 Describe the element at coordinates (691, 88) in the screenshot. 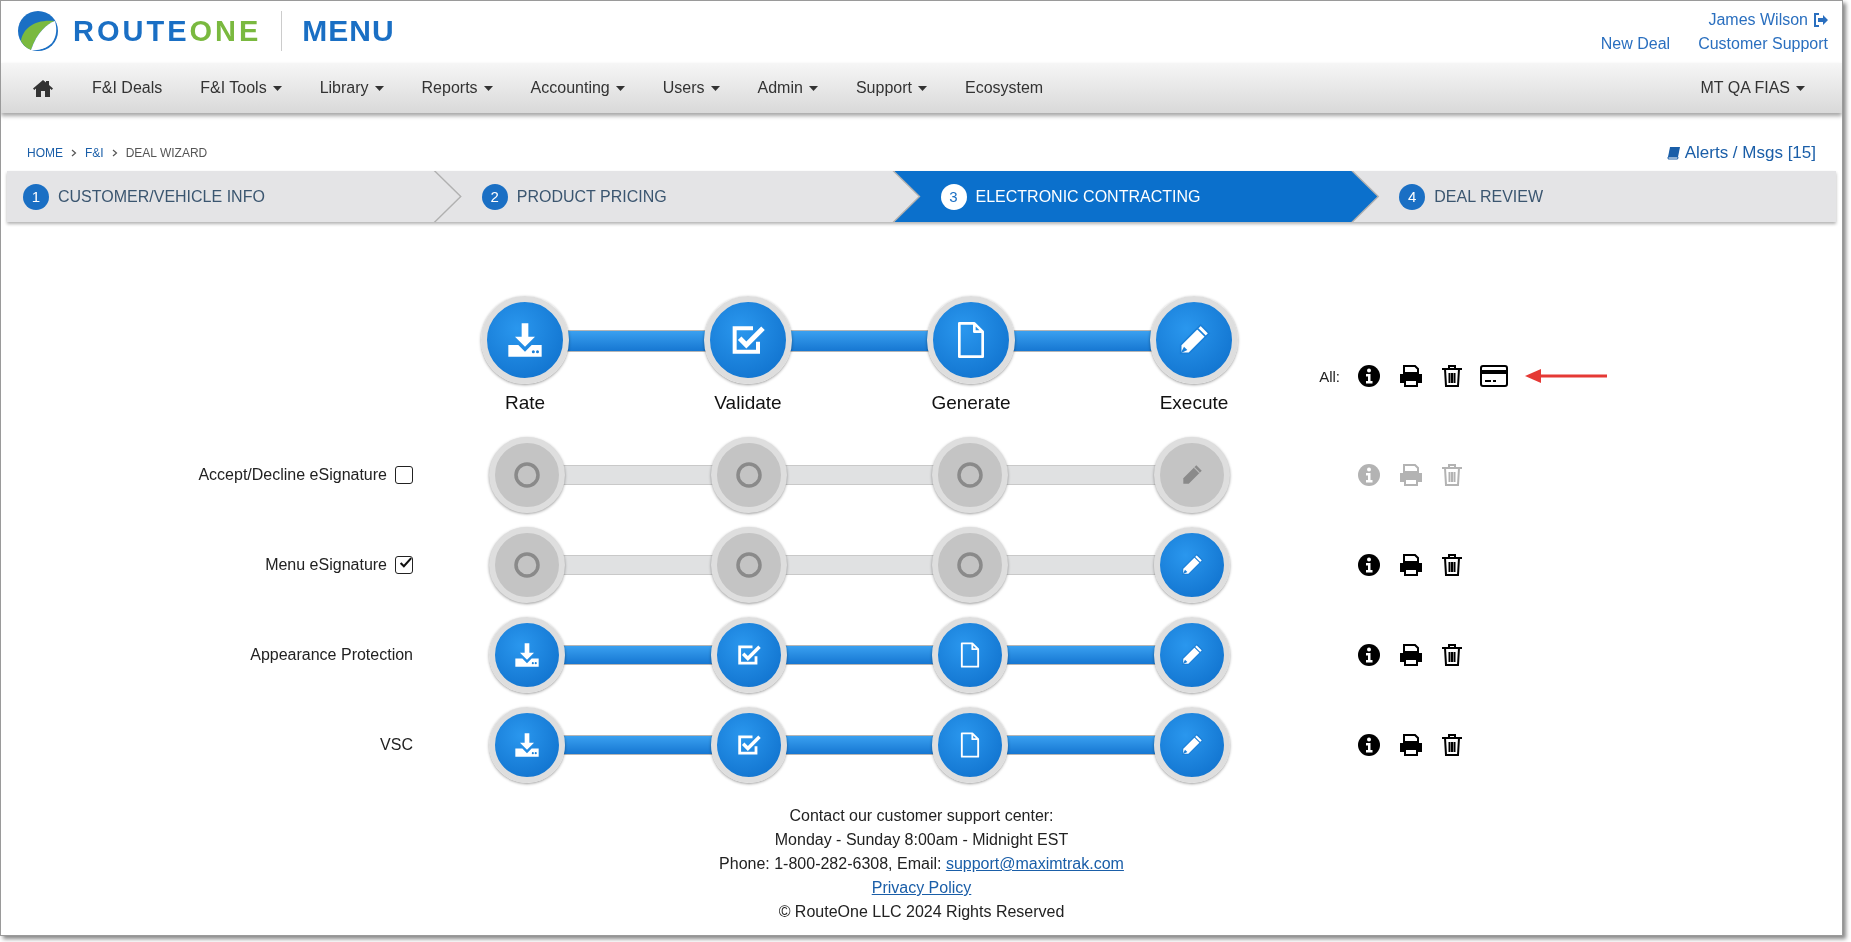

I see `nav-menu-item: Users` at that location.